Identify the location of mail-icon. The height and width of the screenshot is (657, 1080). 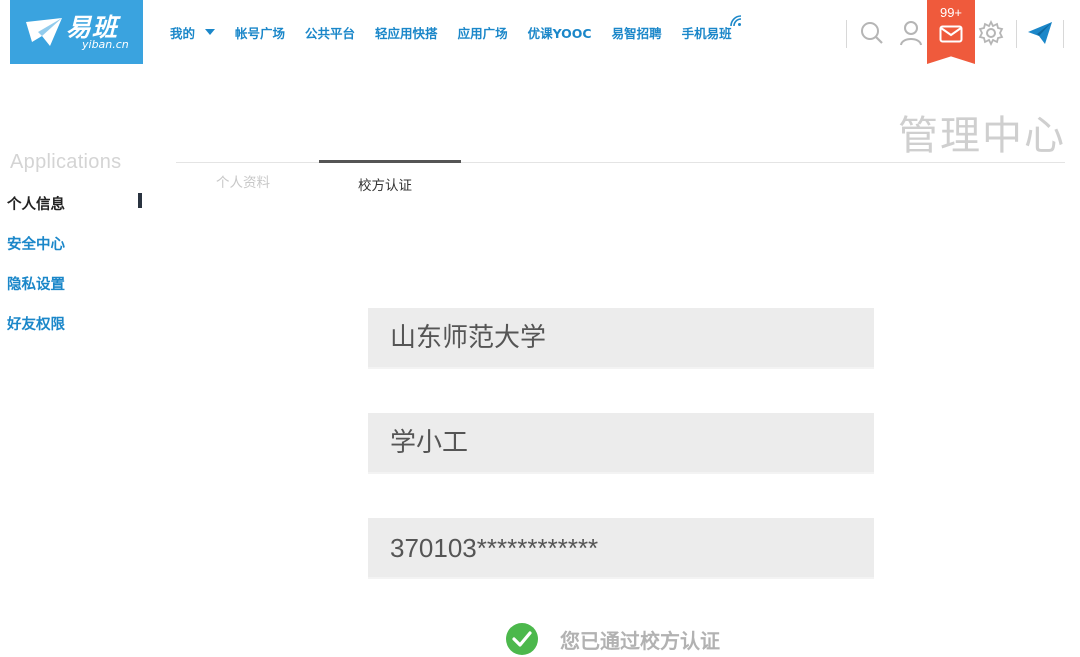
(951, 34).